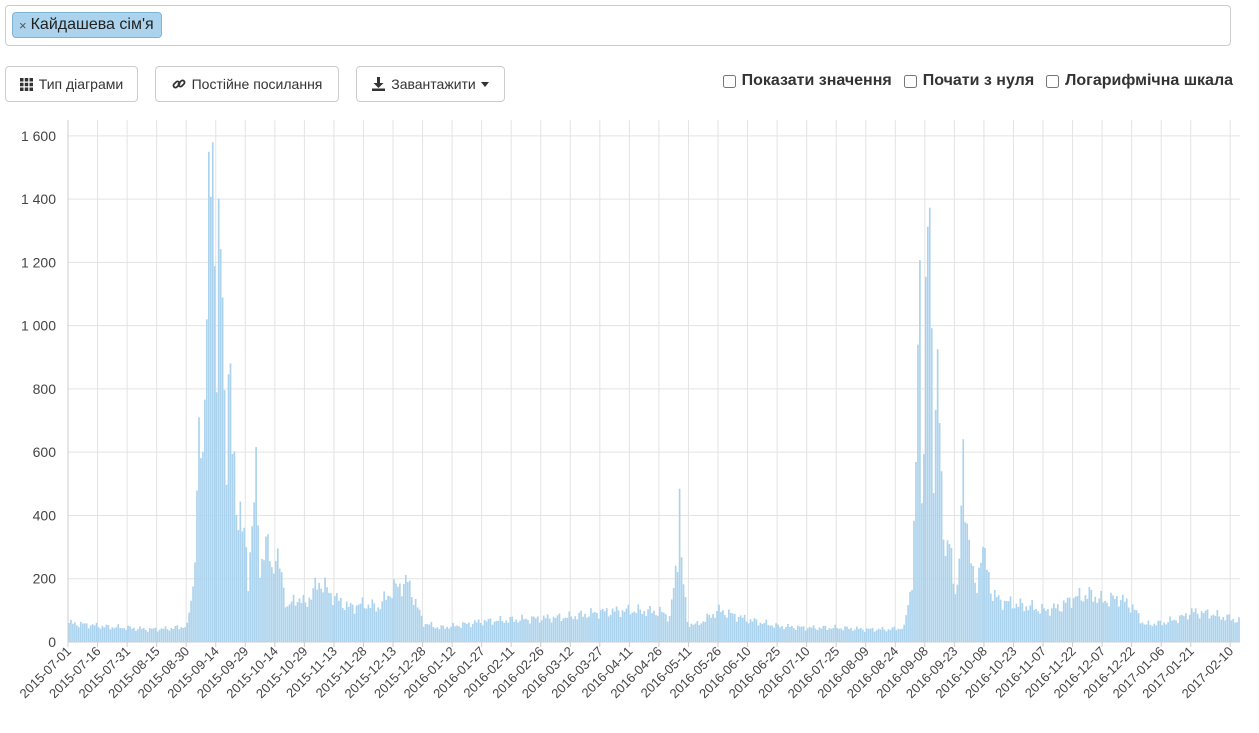 This screenshot has width=1259, height=733. I want to click on chart-type-button: Тип діаграми, so click(71, 84).